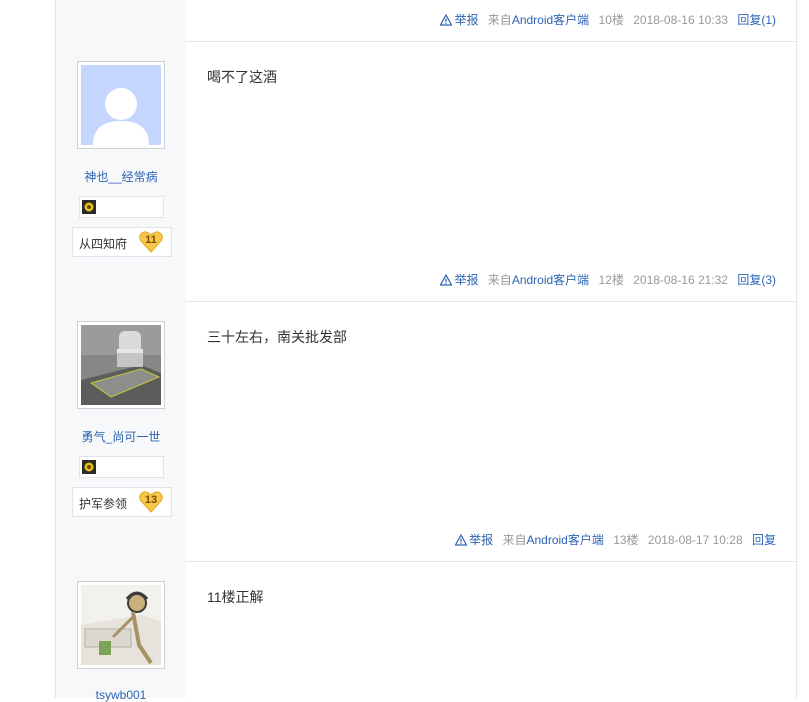 This screenshot has width=809, height=702. Describe the element at coordinates (121, 176) in the screenshot. I see `username-link: 神也__经常病` at that location.